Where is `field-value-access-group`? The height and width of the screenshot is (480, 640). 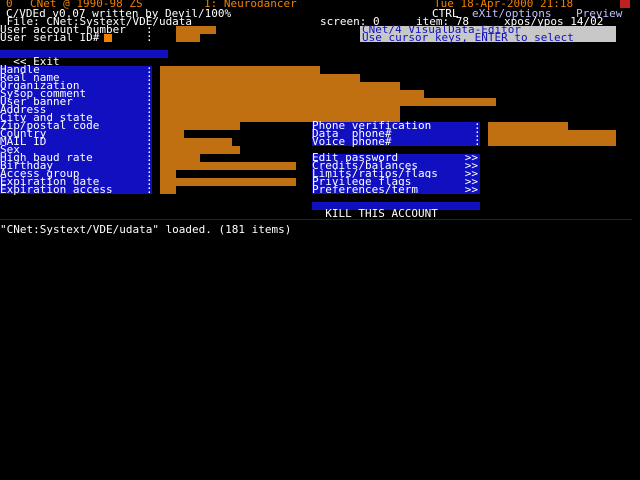 field-value-access-group is located at coordinates (168, 174).